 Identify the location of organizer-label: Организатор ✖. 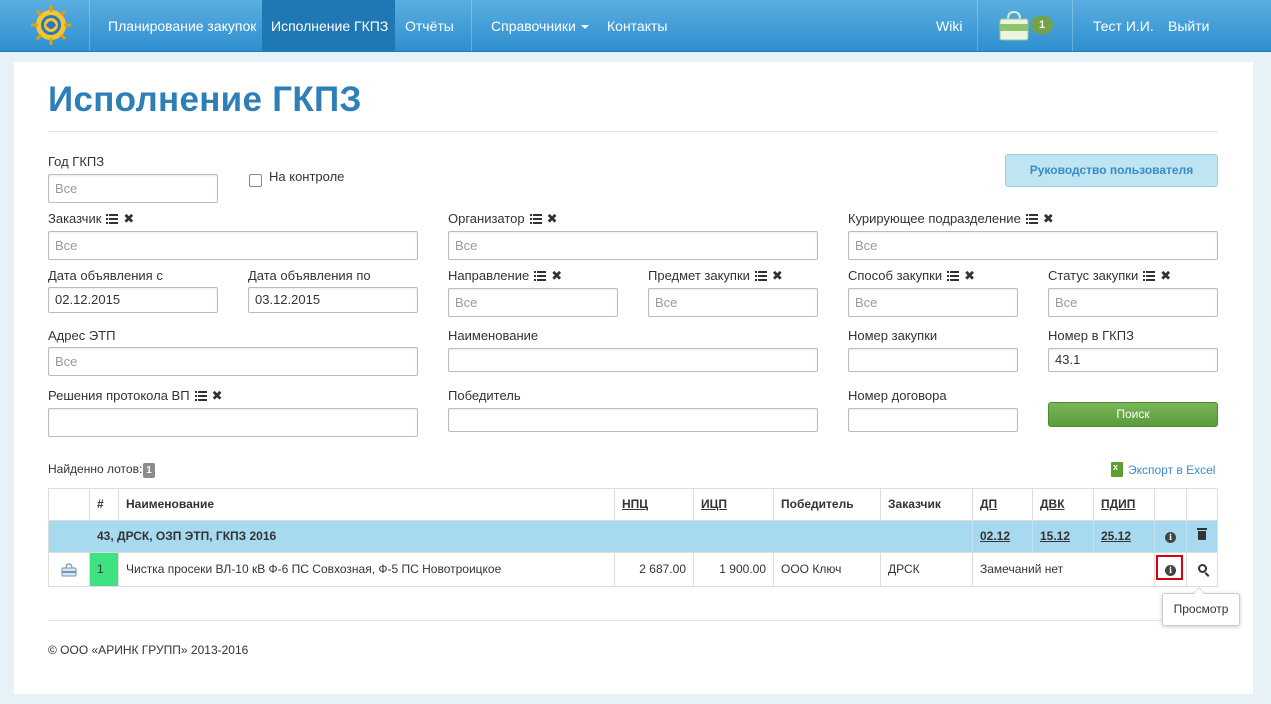
(503, 218).